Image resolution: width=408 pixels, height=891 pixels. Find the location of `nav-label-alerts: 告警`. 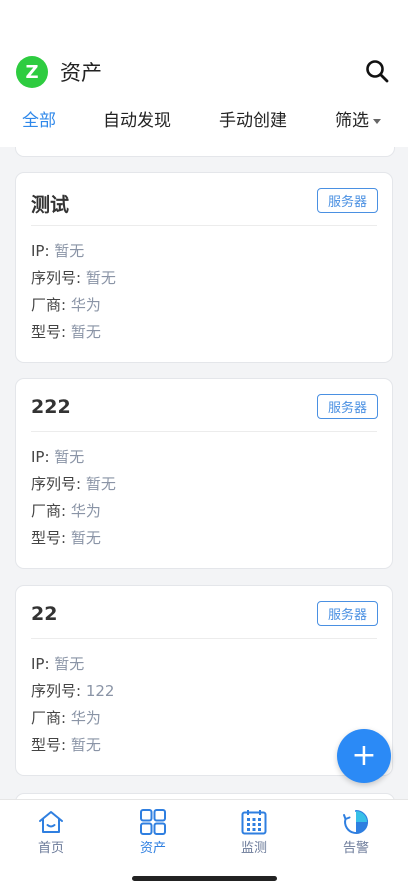

nav-label-alerts: 告警 is located at coordinates (355, 848).